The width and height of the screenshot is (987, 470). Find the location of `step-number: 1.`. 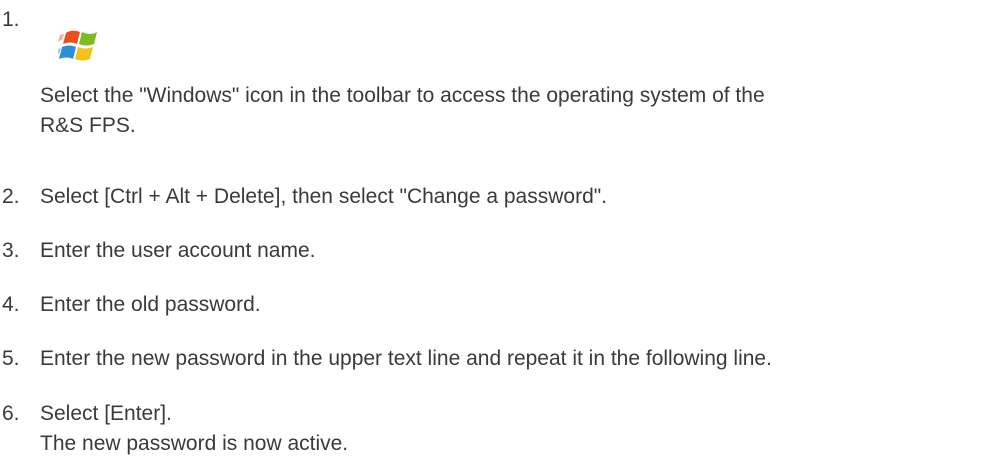

step-number: 1. is located at coordinates (11, 19).